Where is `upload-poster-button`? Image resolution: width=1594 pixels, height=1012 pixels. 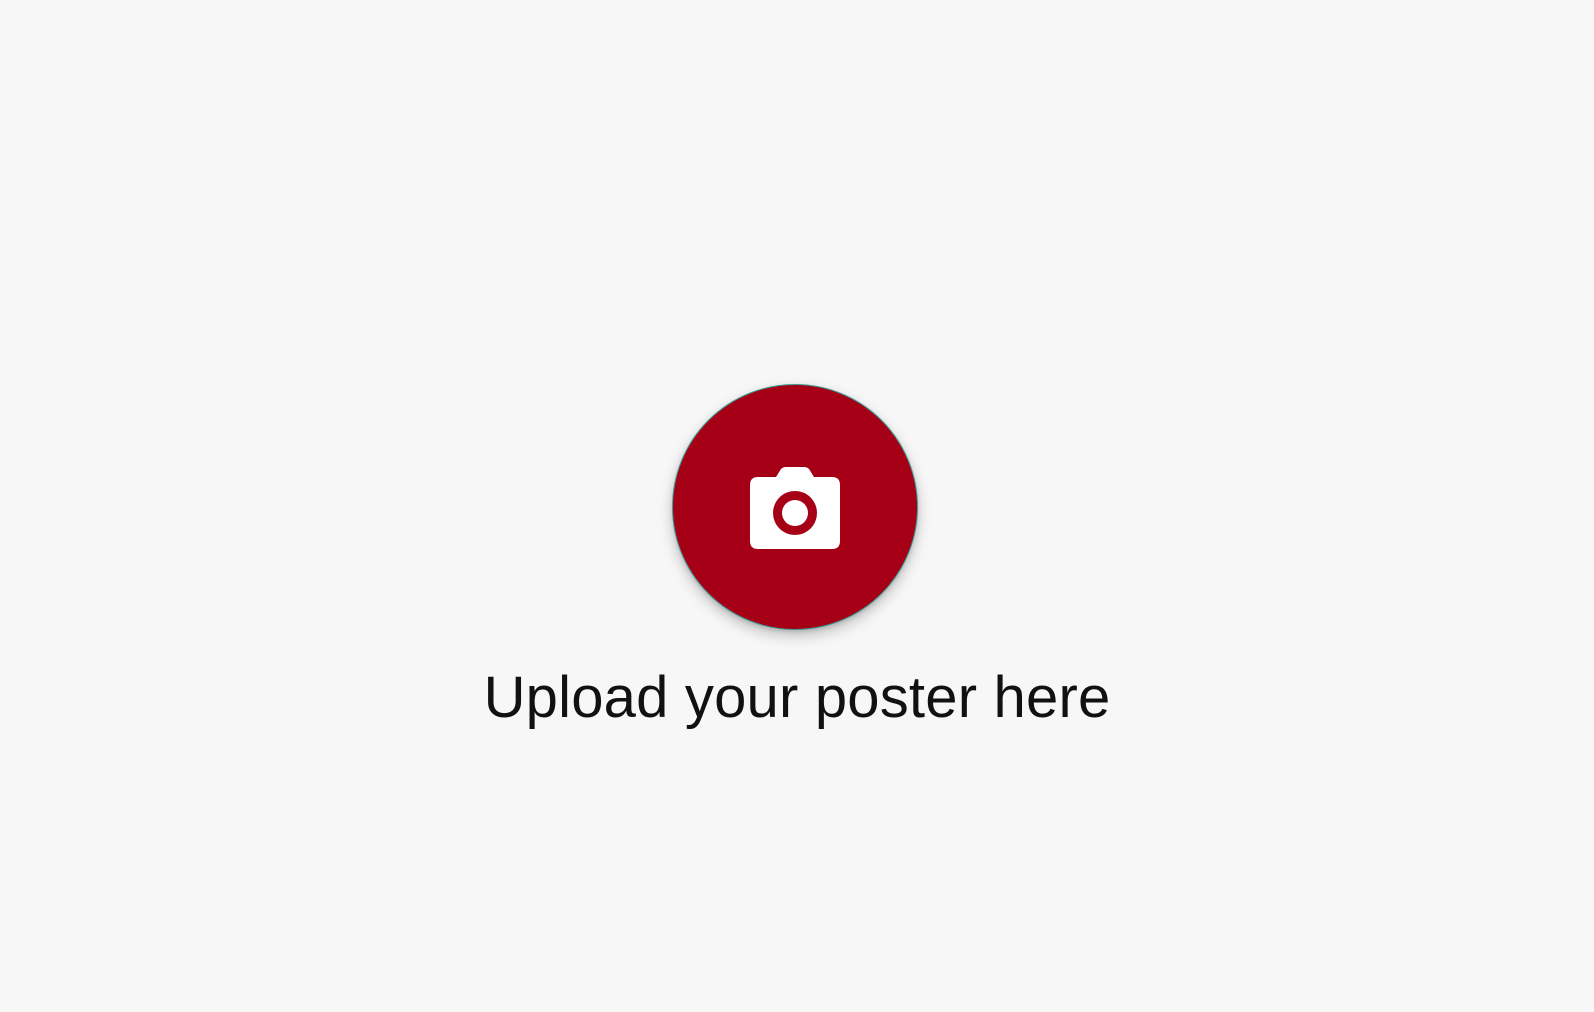
upload-poster-button is located at coordinates (795, 507).